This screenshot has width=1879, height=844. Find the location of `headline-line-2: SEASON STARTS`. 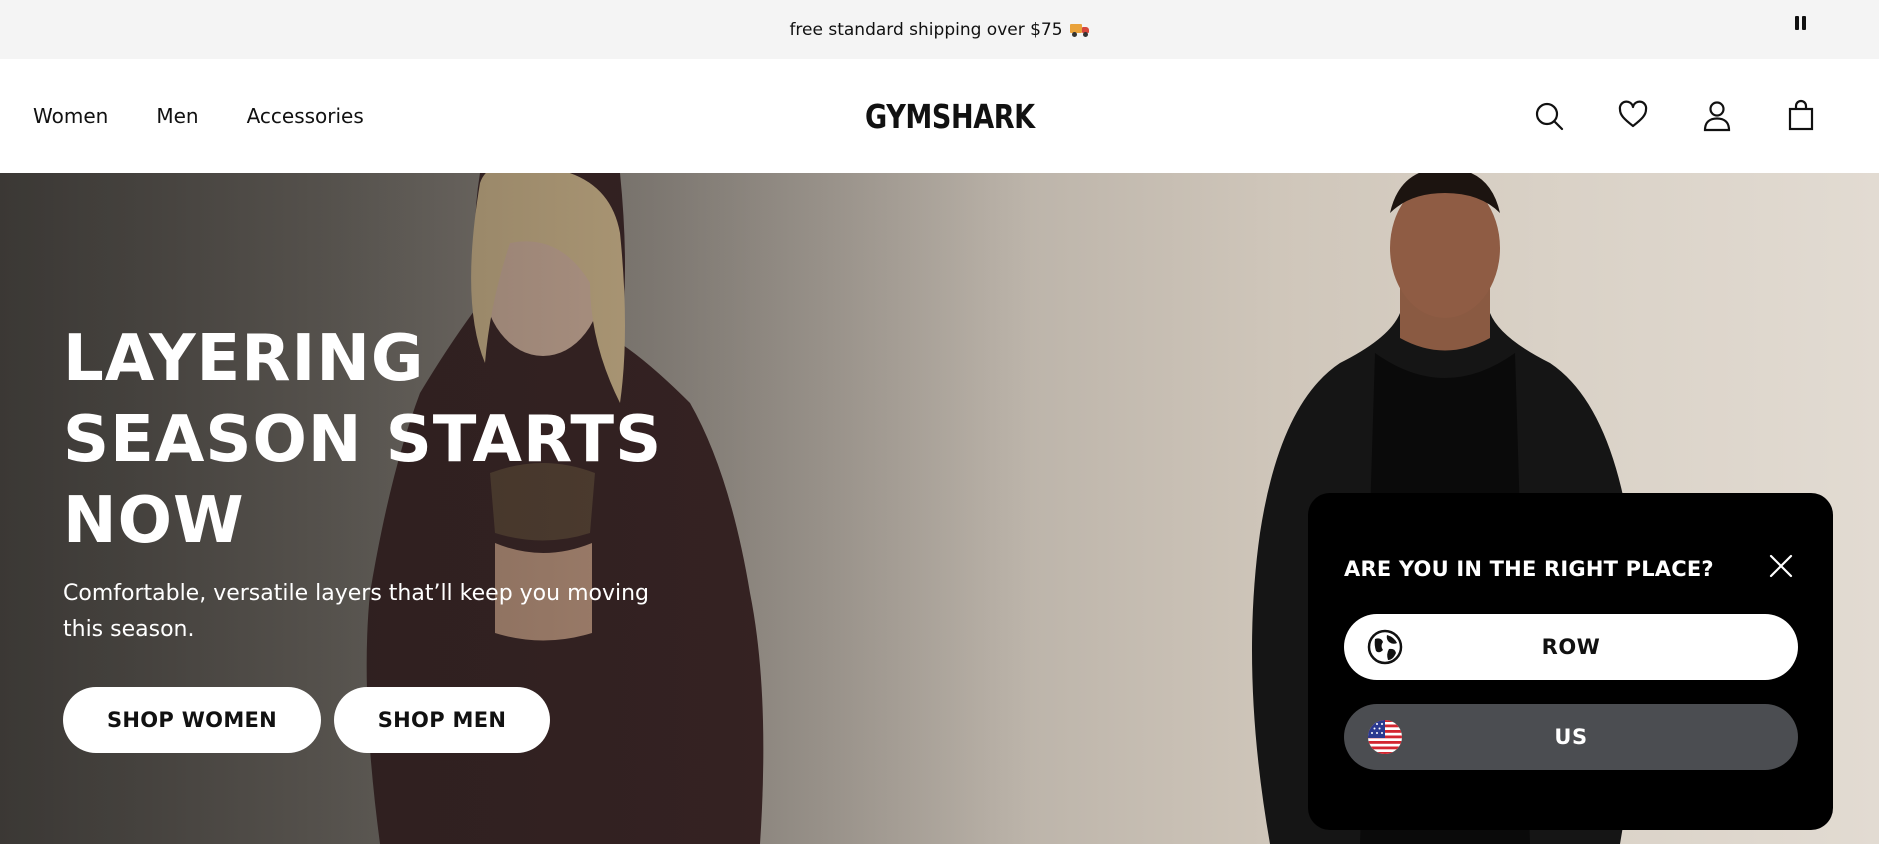

headline-line-2: SEASON STARTS is located at coordinates (363, 440).